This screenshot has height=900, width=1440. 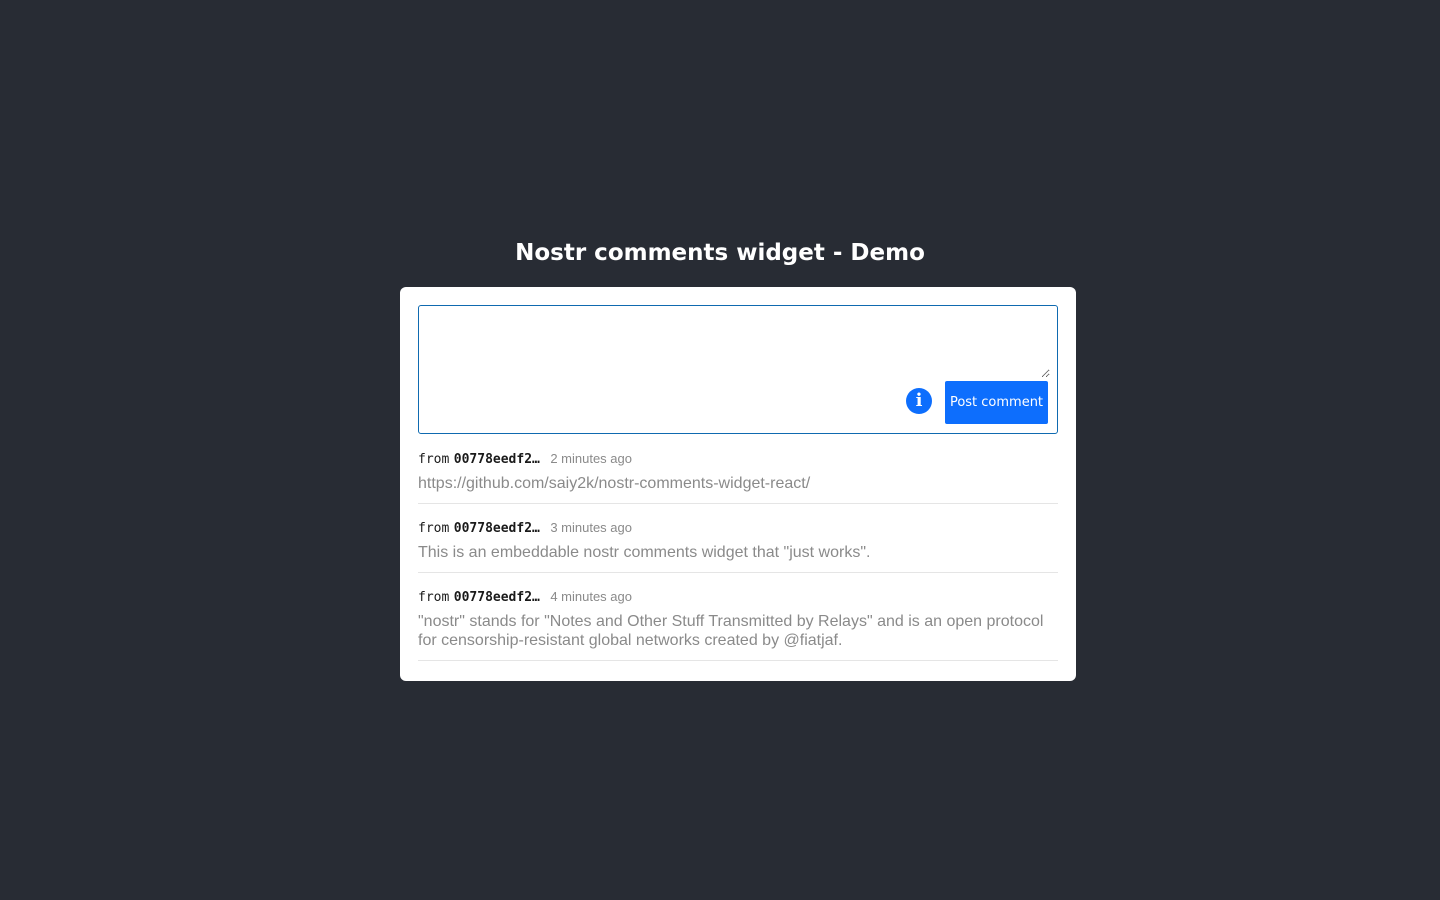 What do you see at coordinates (720, 253) in the screenshot?
I see `page-title: Nostr comments widget - Demo` at bounding box center [720, 253].